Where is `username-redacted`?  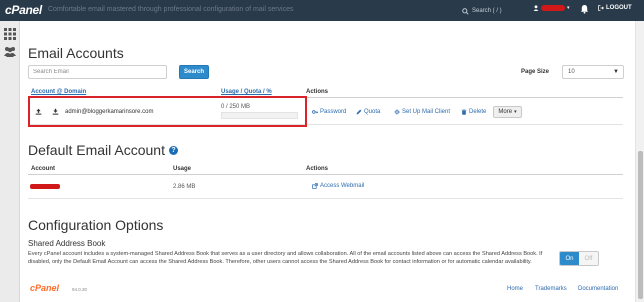 username-redacted is located at coordinates (553, 8).